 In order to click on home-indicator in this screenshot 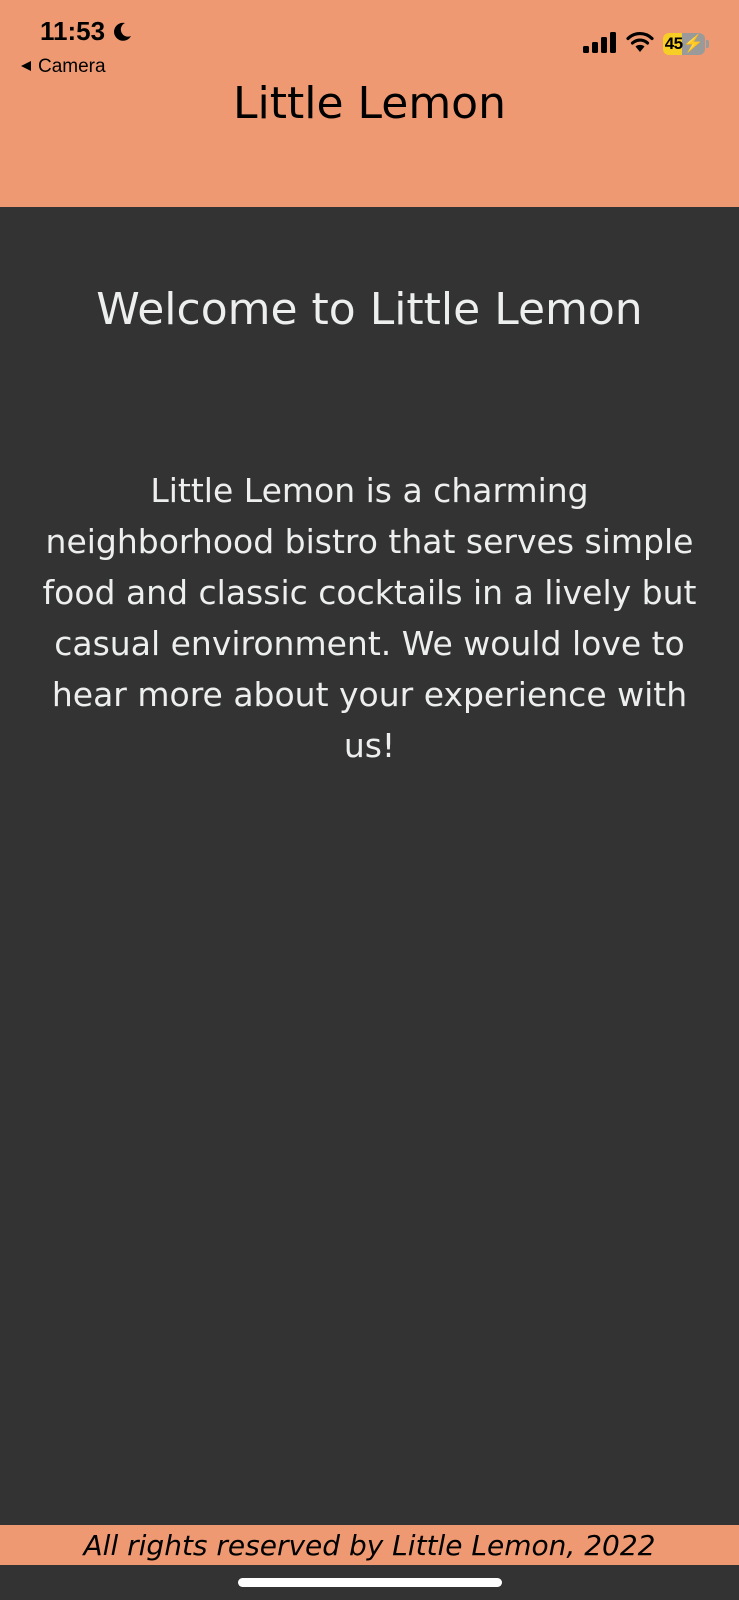, I will do `click(370, 1582)`.